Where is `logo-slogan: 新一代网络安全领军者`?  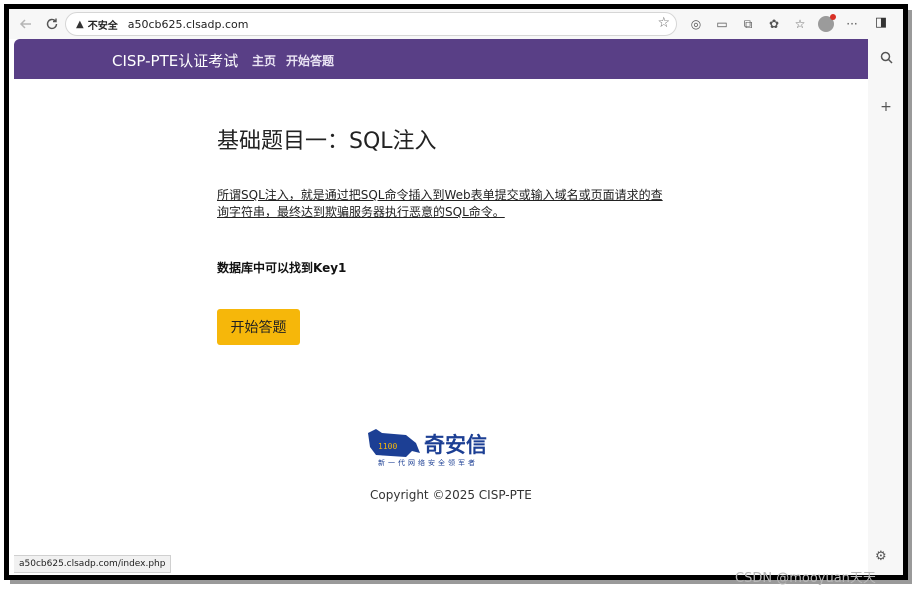 logo-slogan: 新一代网络安全领军者 is located at coordinates (428, 463).